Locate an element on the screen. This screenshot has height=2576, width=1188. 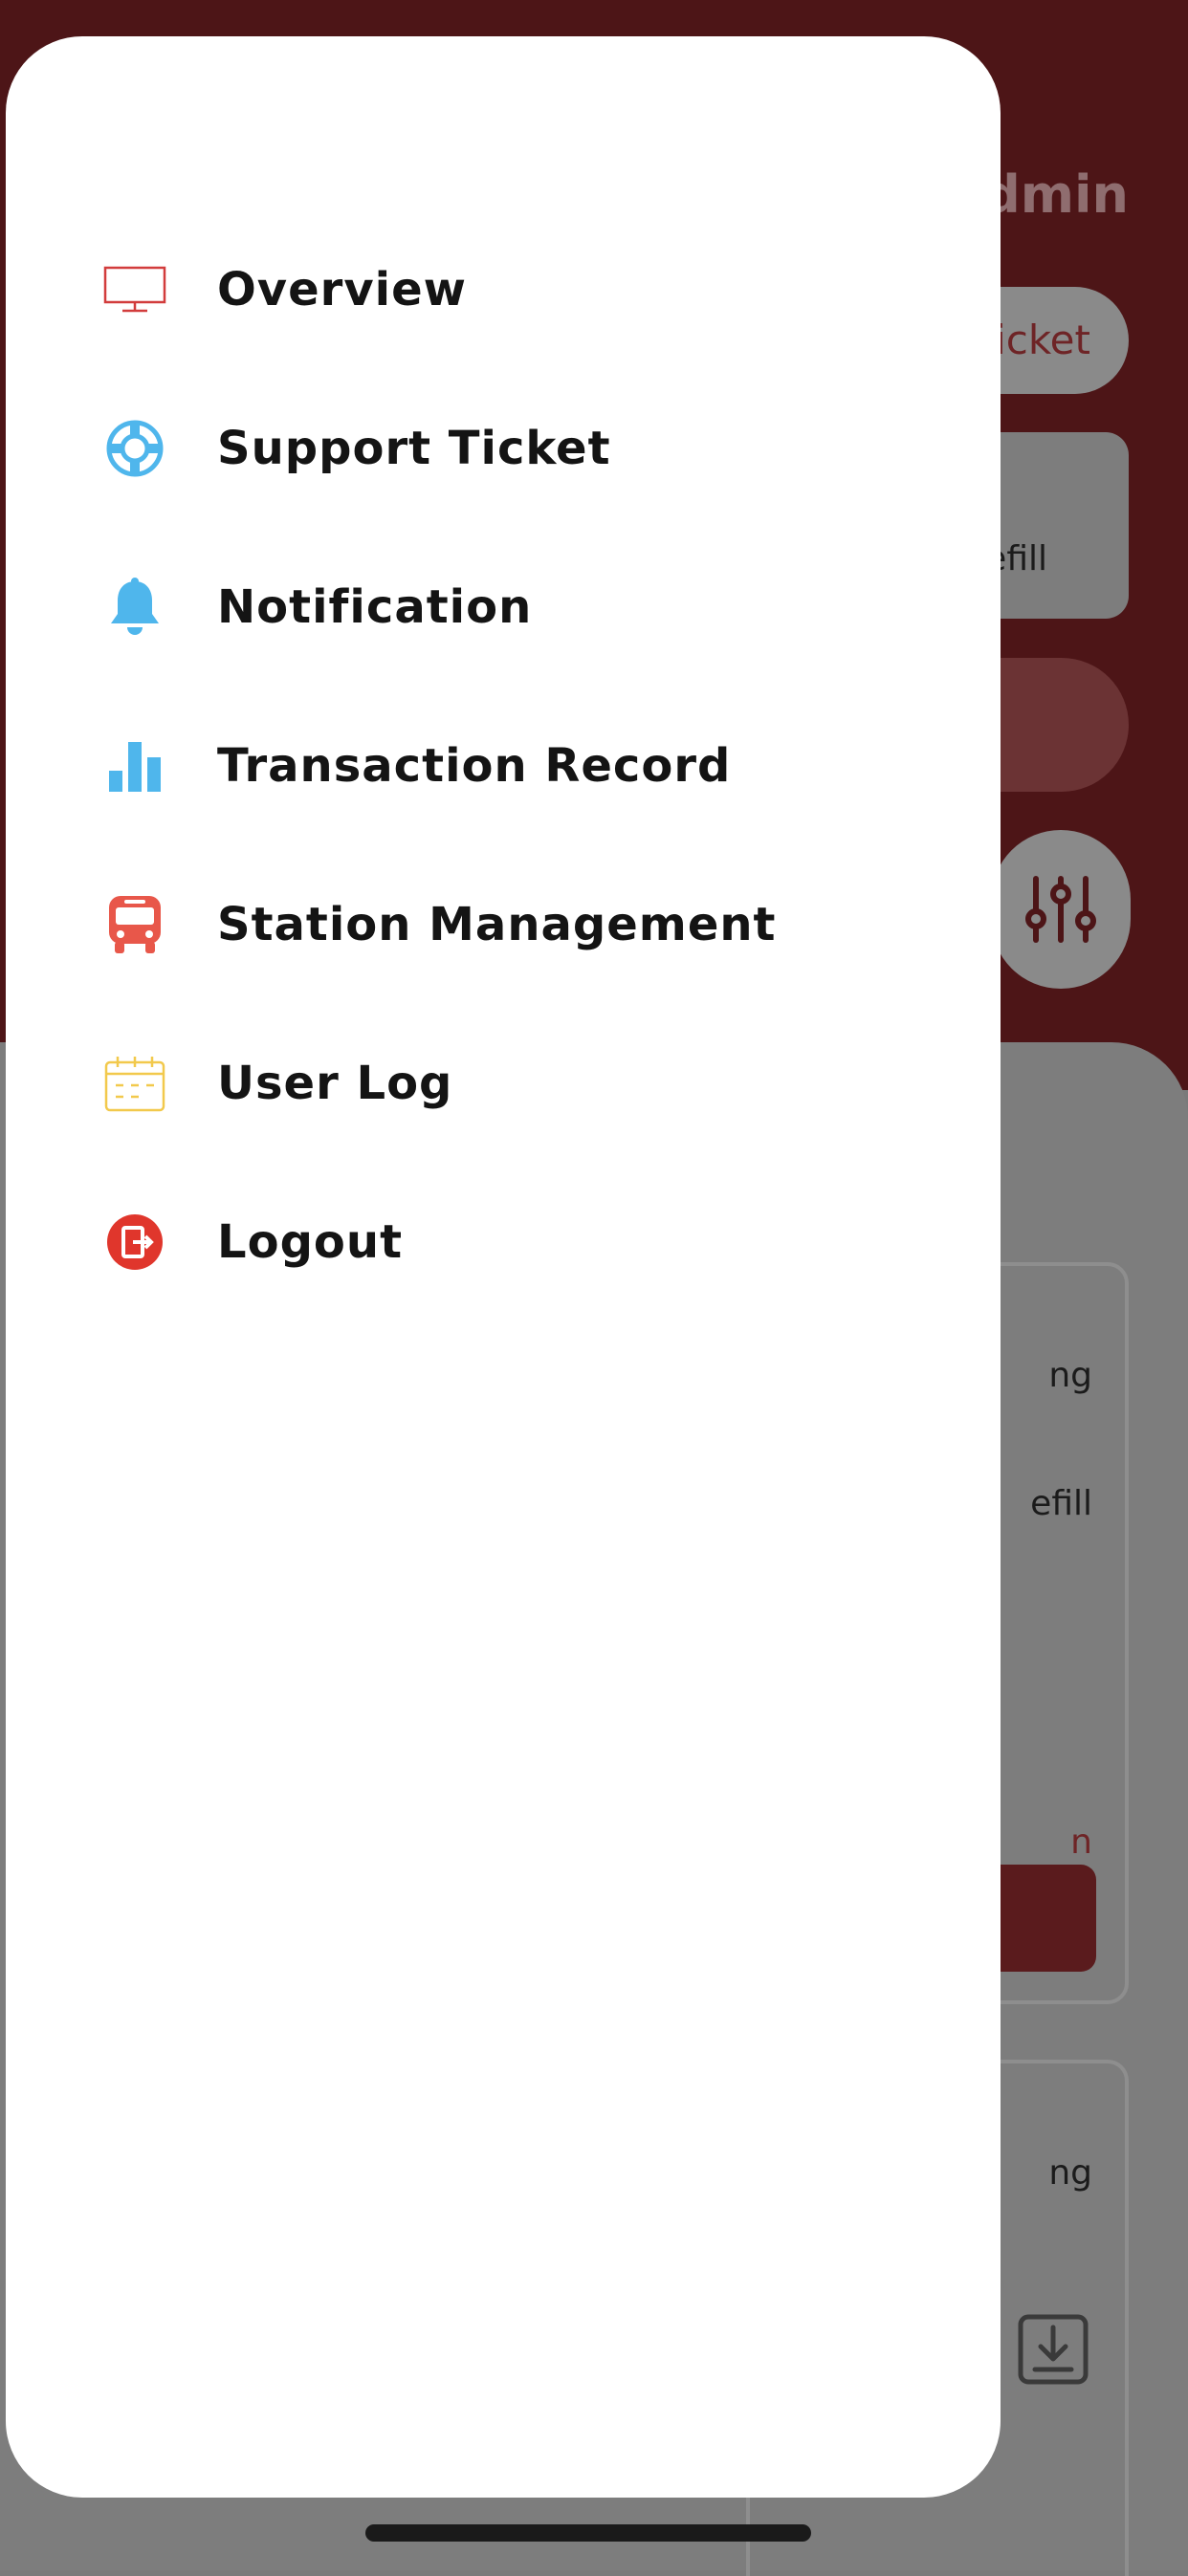
menu-item-overview: Overview is located at coordinates (503, 289).